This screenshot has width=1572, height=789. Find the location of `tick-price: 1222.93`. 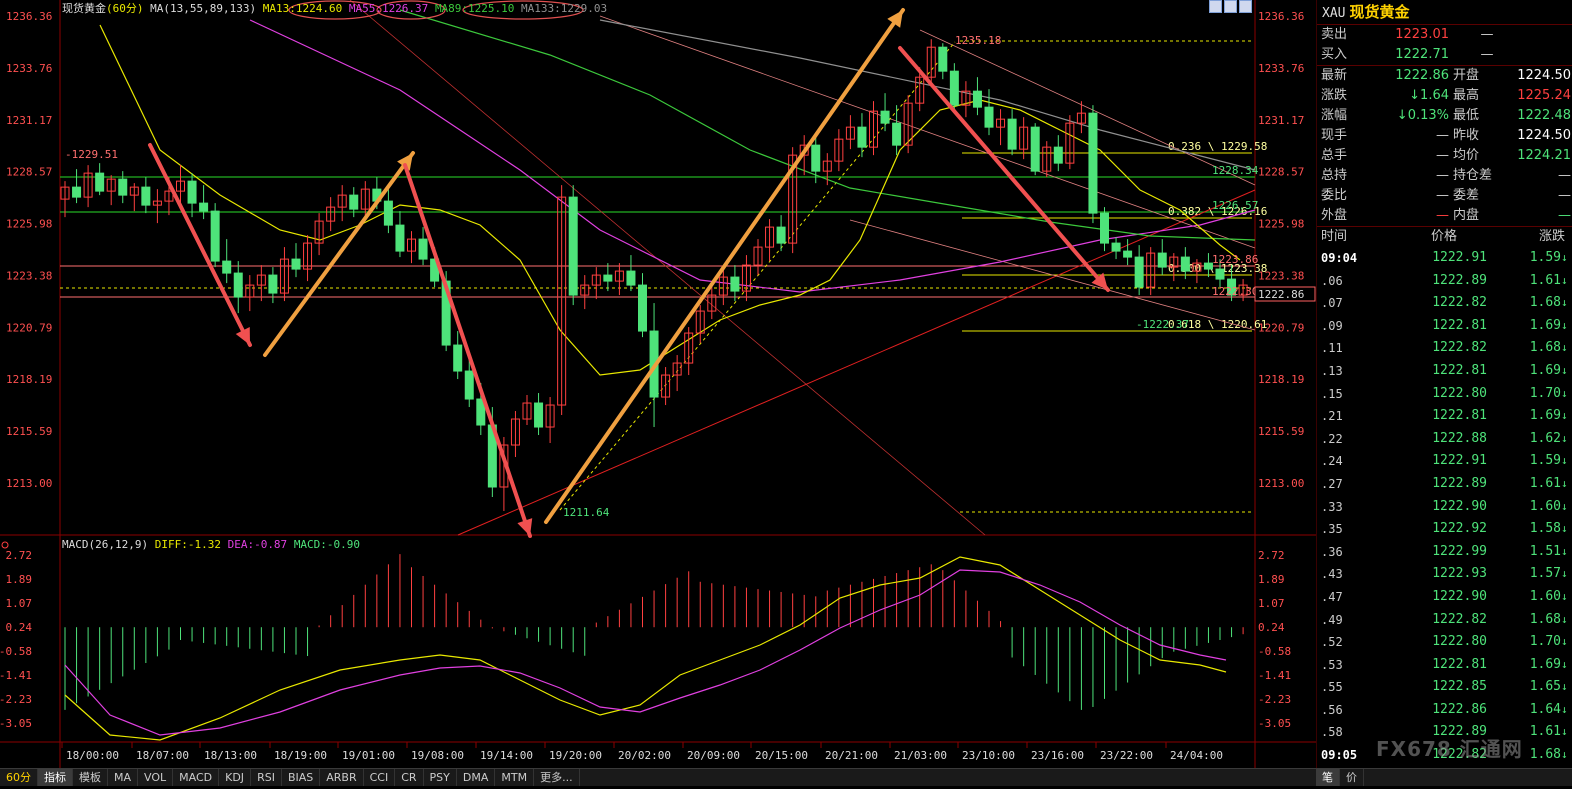

tick-price: 1222.93 is located at coordinates (1459, 574).